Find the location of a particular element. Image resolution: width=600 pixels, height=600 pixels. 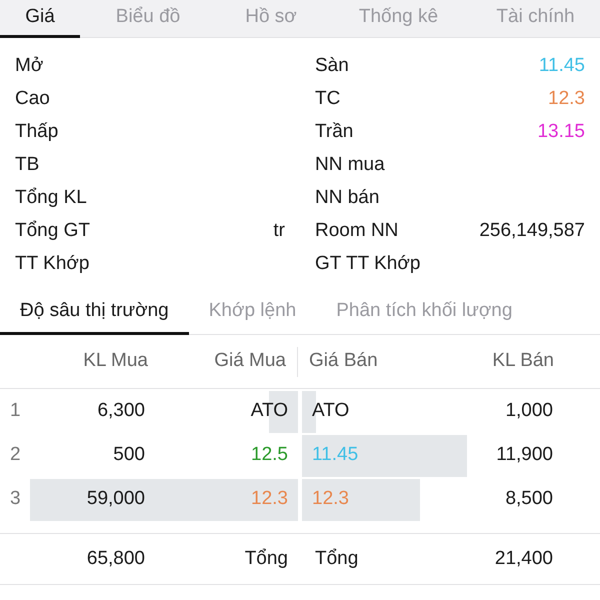

info-label: NN mua is located at coordinates (350, 165).